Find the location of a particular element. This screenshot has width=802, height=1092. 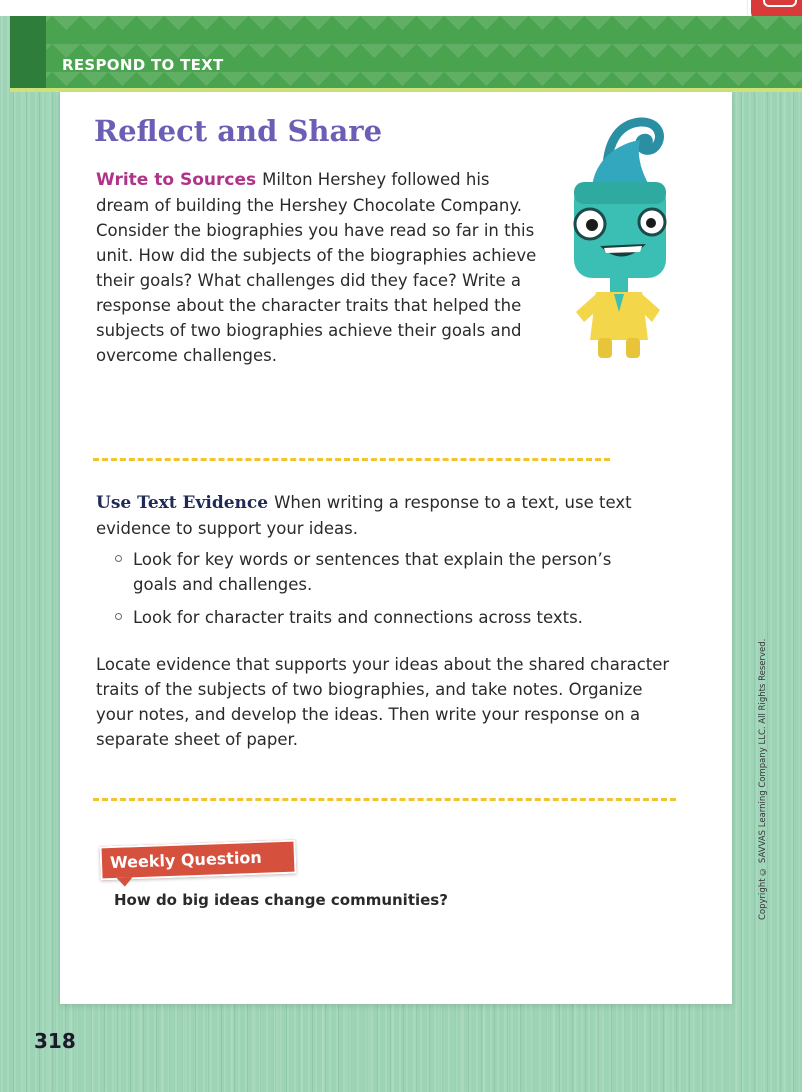

weekly-question-label: Weekly Question is located at coordinates (186, 860).